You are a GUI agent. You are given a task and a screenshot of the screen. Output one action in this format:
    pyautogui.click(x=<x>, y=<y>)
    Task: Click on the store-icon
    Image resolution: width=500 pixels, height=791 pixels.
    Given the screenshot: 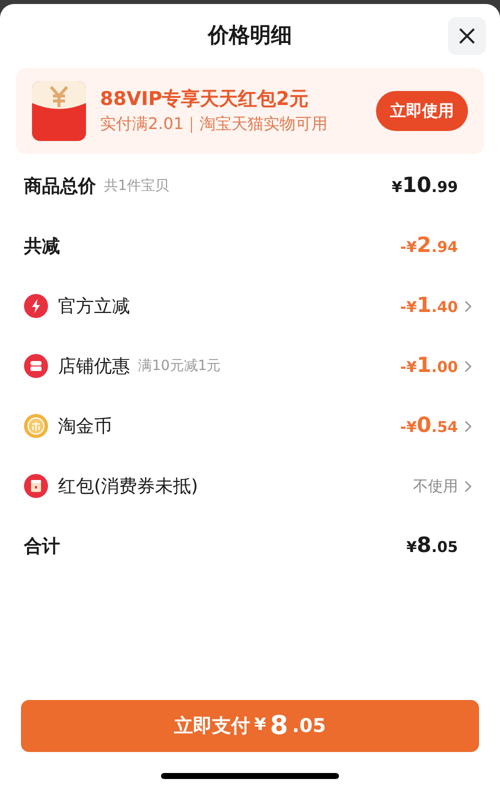 What is the action you would take?
    pyautogui.click(x=36, y=366)
    